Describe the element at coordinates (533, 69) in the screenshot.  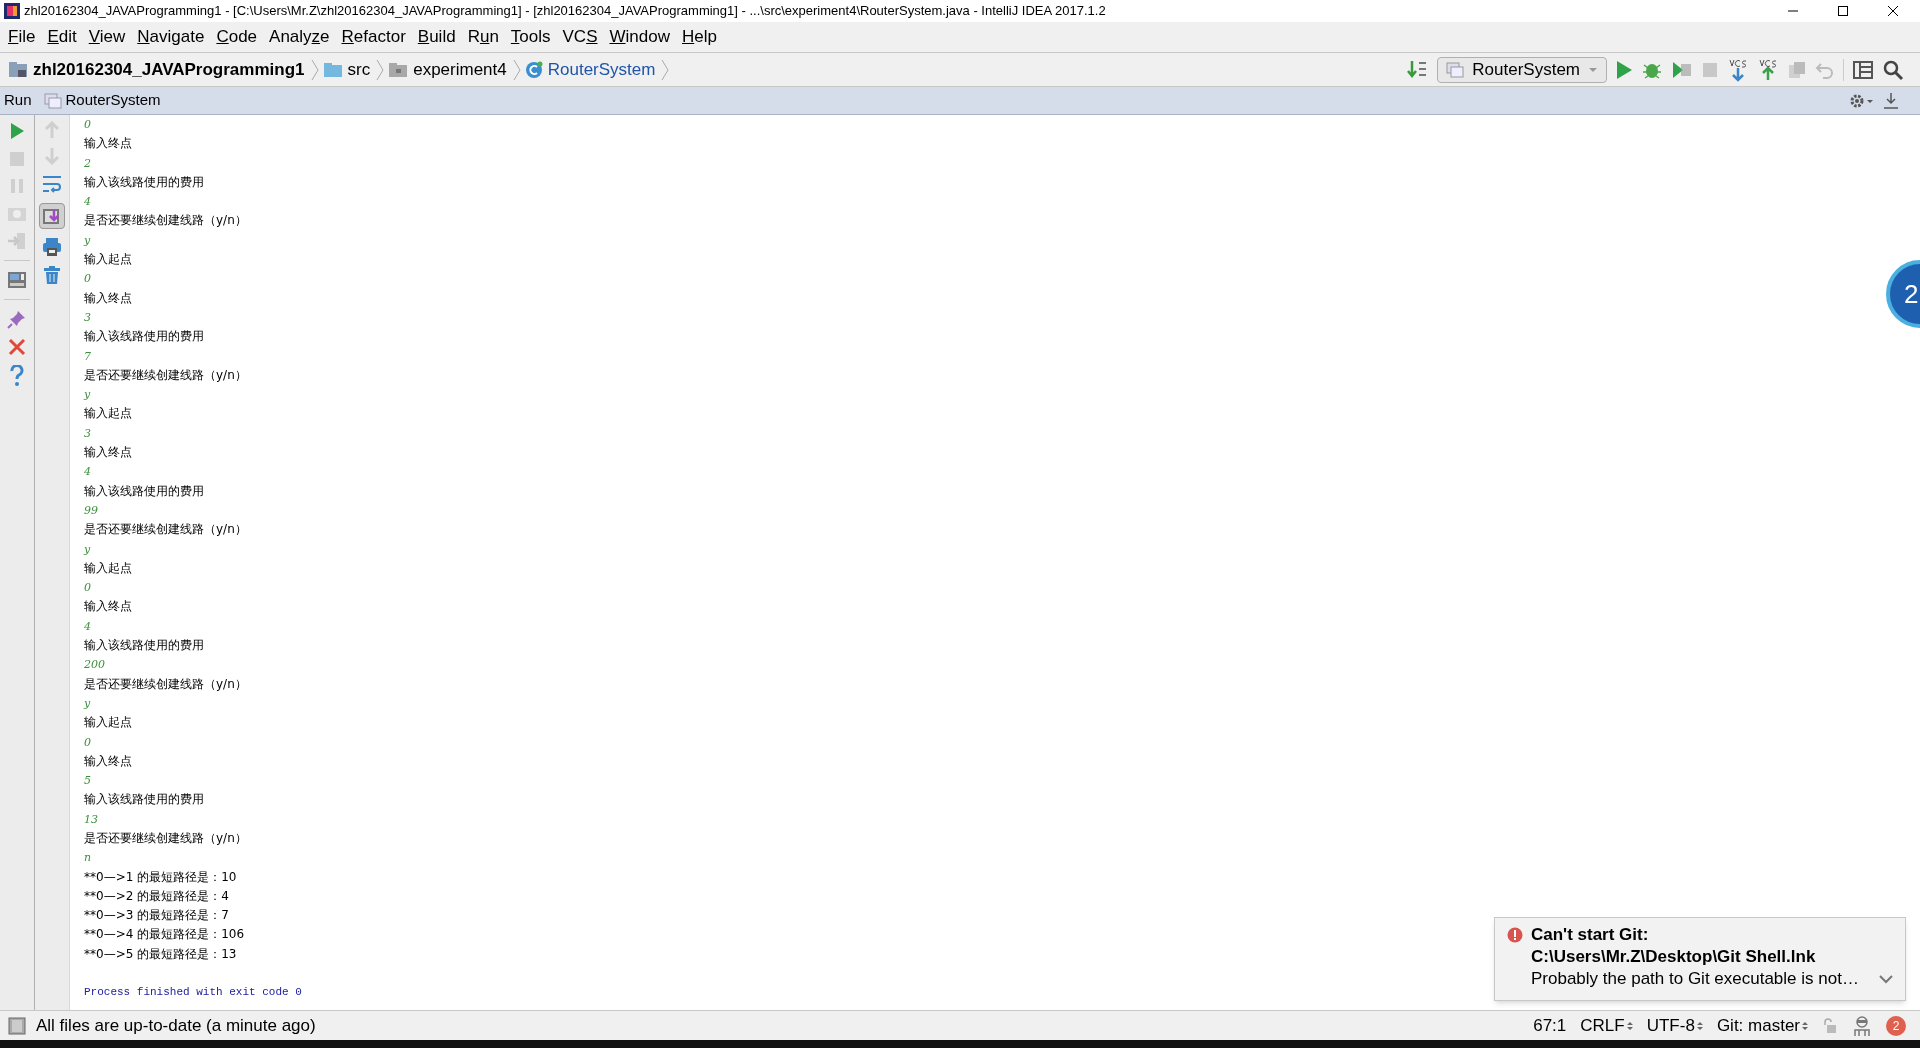
I see `class-icon` at that location.